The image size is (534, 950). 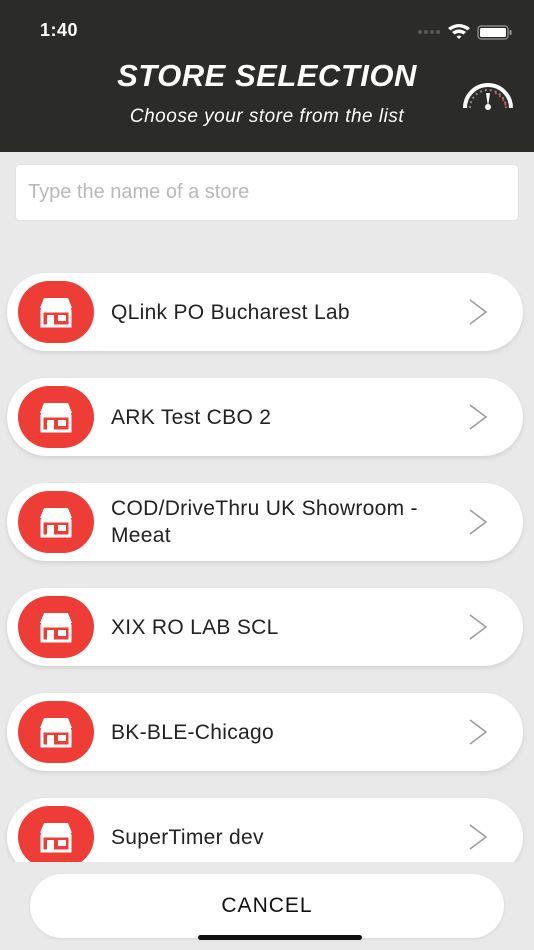 I want to click on wifi-icon, so click(x=459, y=31).